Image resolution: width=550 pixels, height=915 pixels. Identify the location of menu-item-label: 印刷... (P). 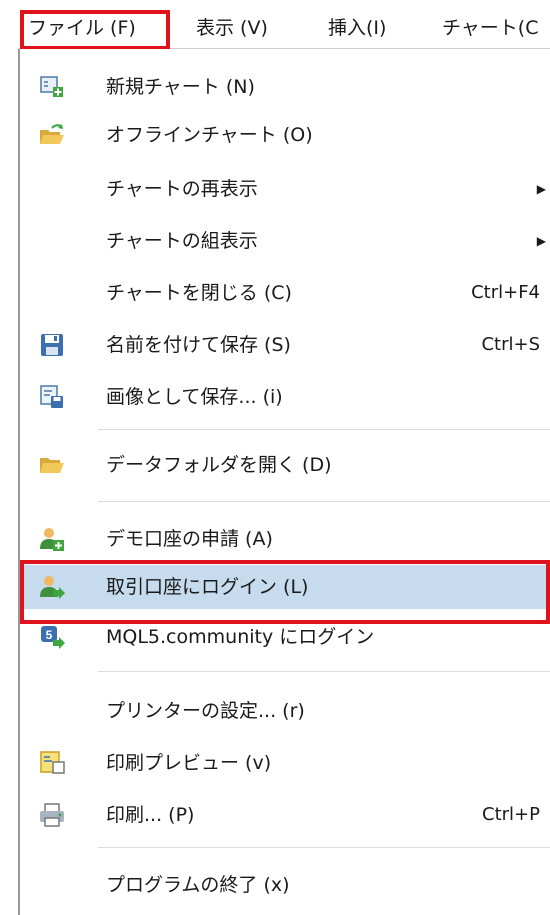
(150, 815).